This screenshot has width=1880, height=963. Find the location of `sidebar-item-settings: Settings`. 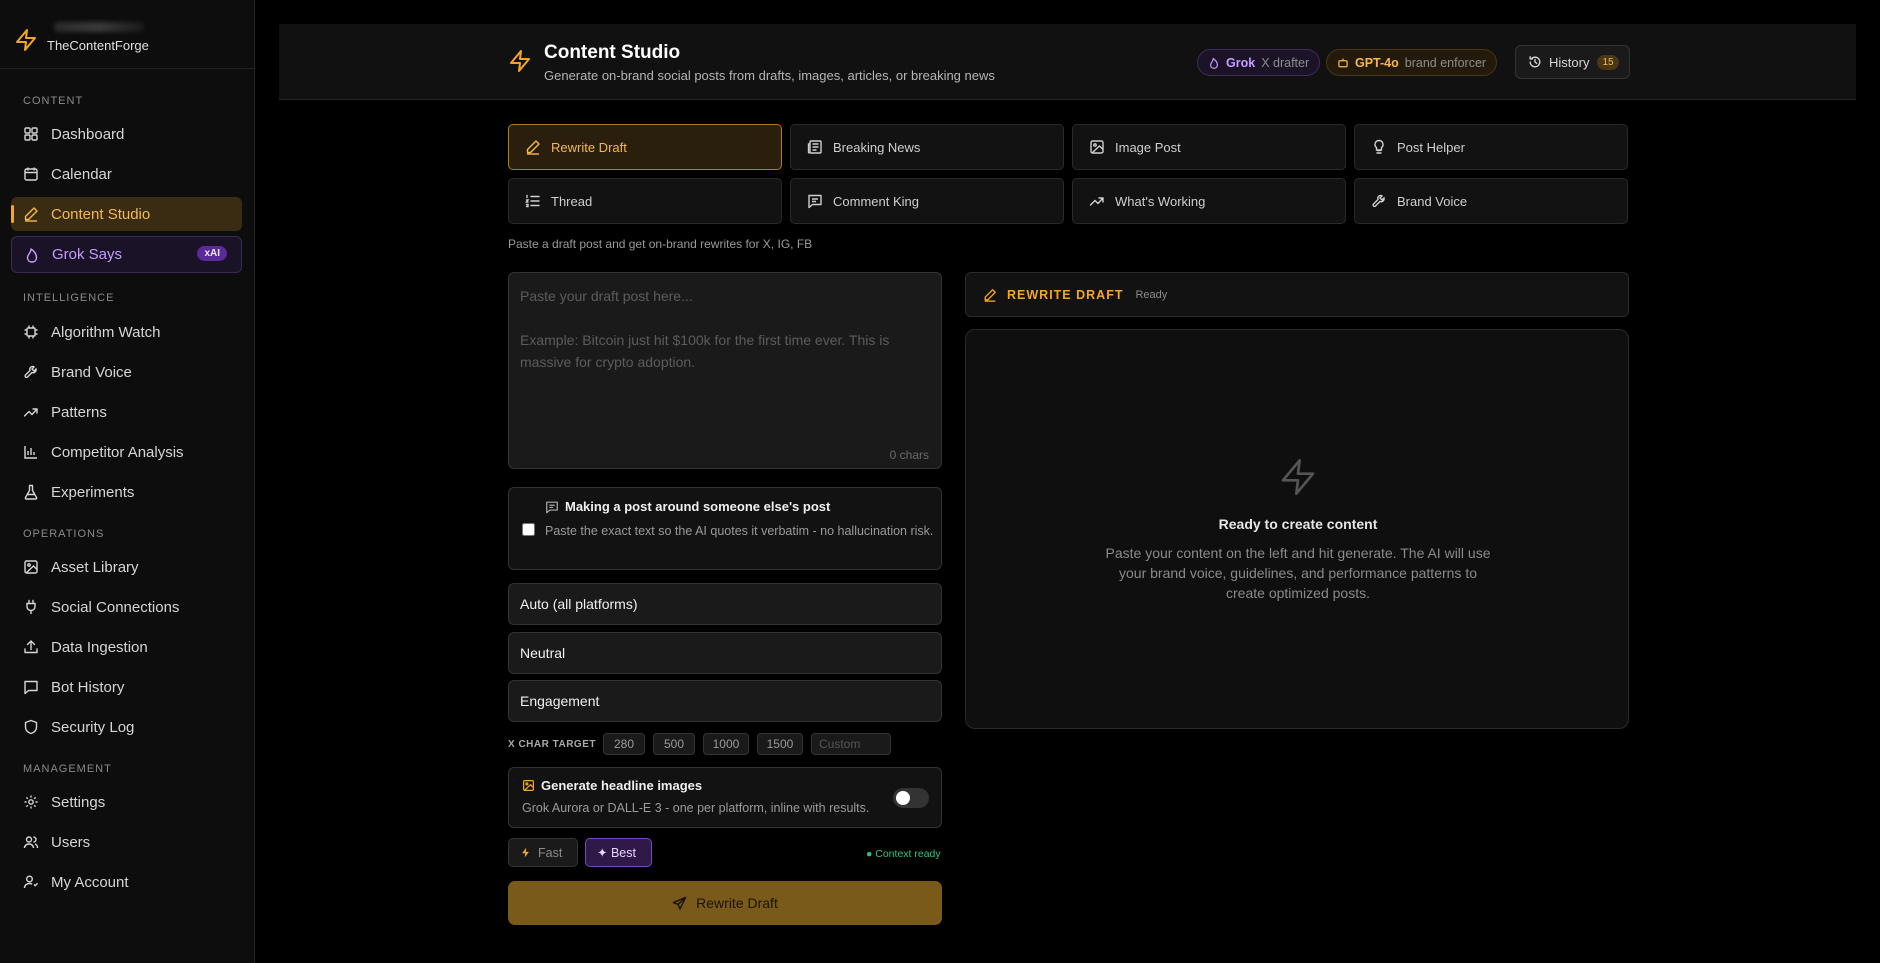

sidebar-item-settings: Settings is located at coordinates (126, 802).